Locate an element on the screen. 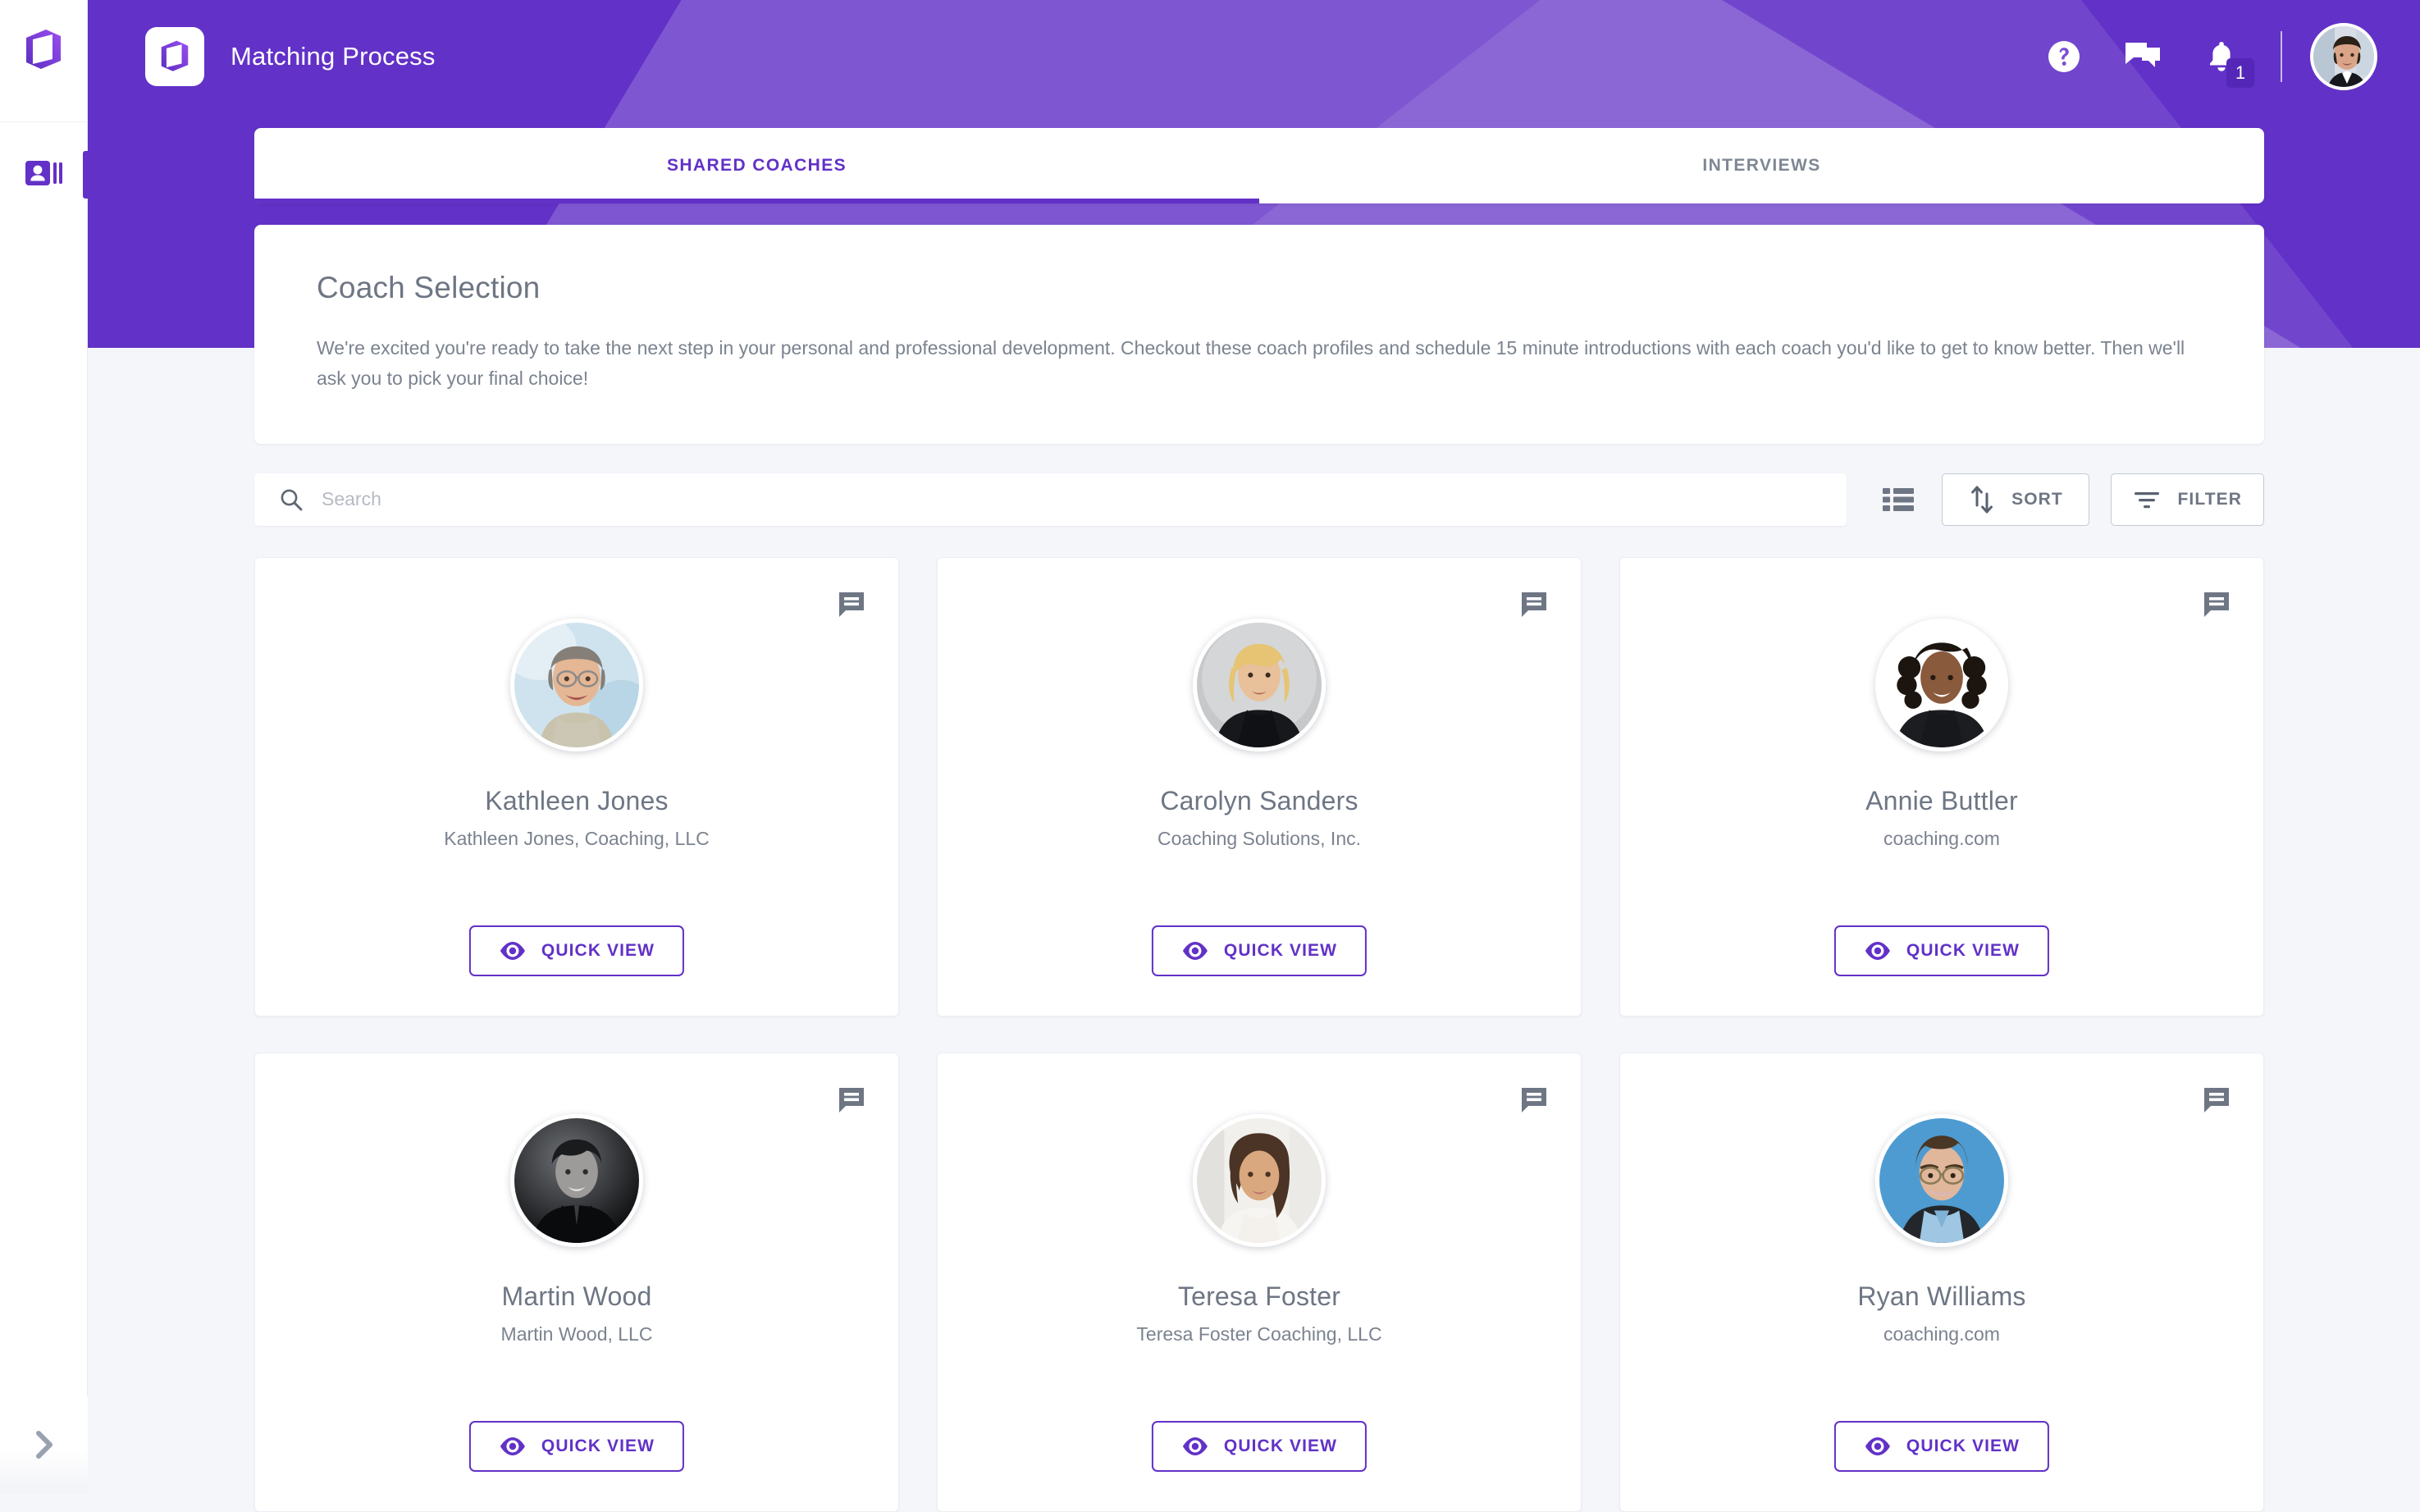  tab-label: INTERVIEWS is located at coordinates (1761, 165).